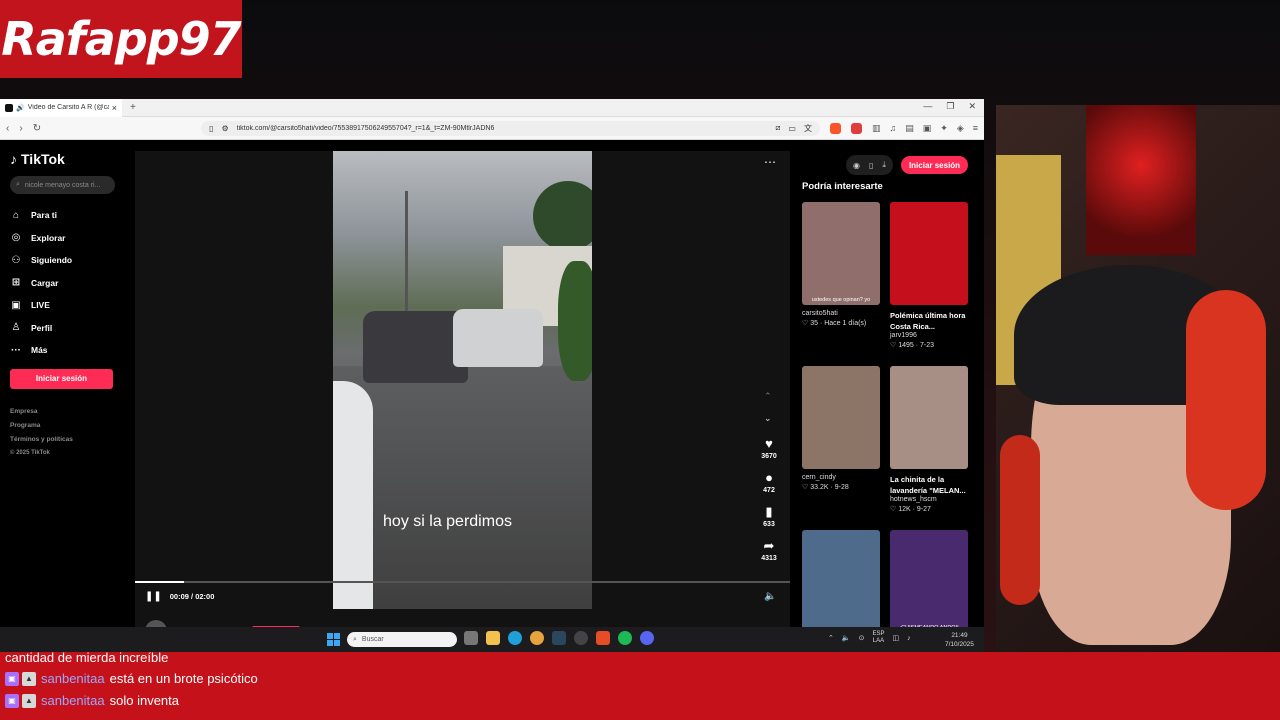 This screenshot has height=720, width=1280. Describe the element at coordinates (959, 640) in the screenshot. I see `taskbar-clock: 21:49 7/10/2025` at that location.